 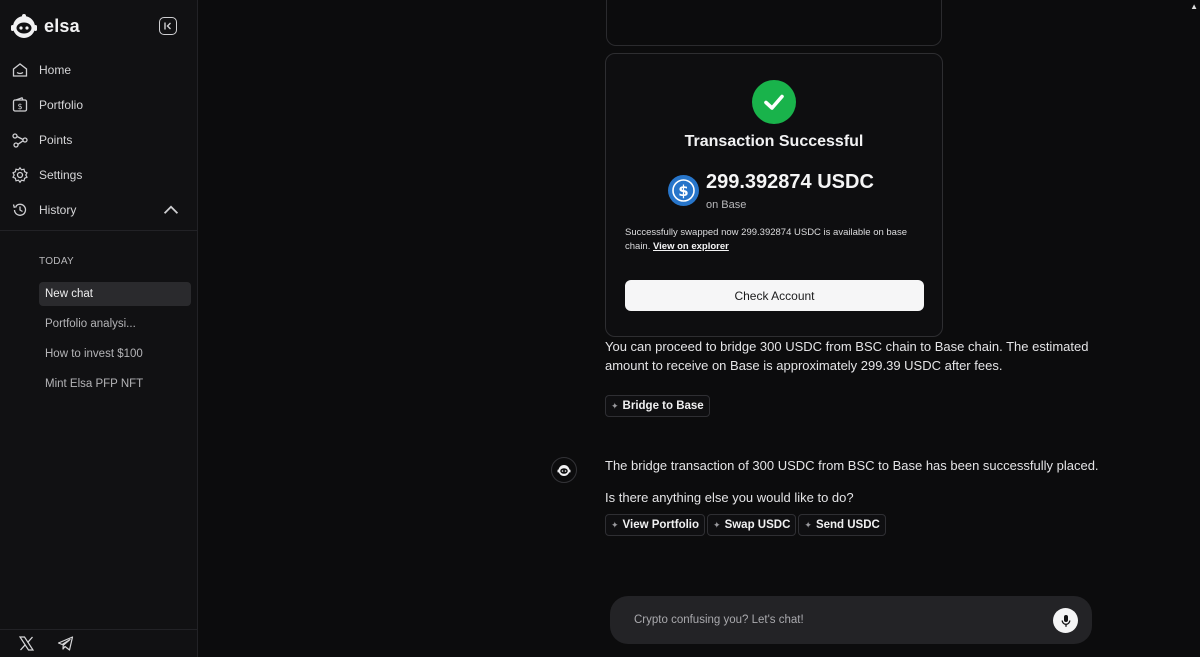 I want to click on nav-settings-label: Settings, so click(x=61, y=174).